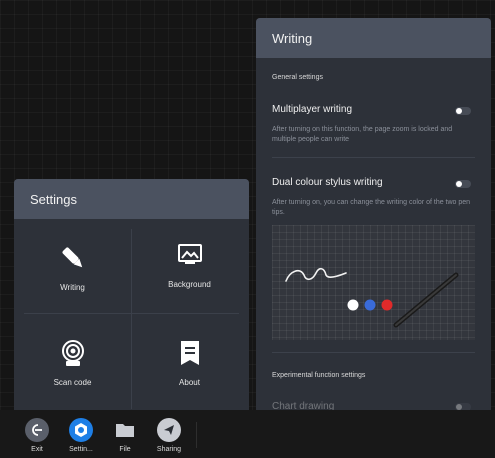 The image size is (495, 458). Describe the element at coordinates (247, 434) in the screenshot. I see `bottom-toolbar: Exit Settin... File Sharing` at that location.